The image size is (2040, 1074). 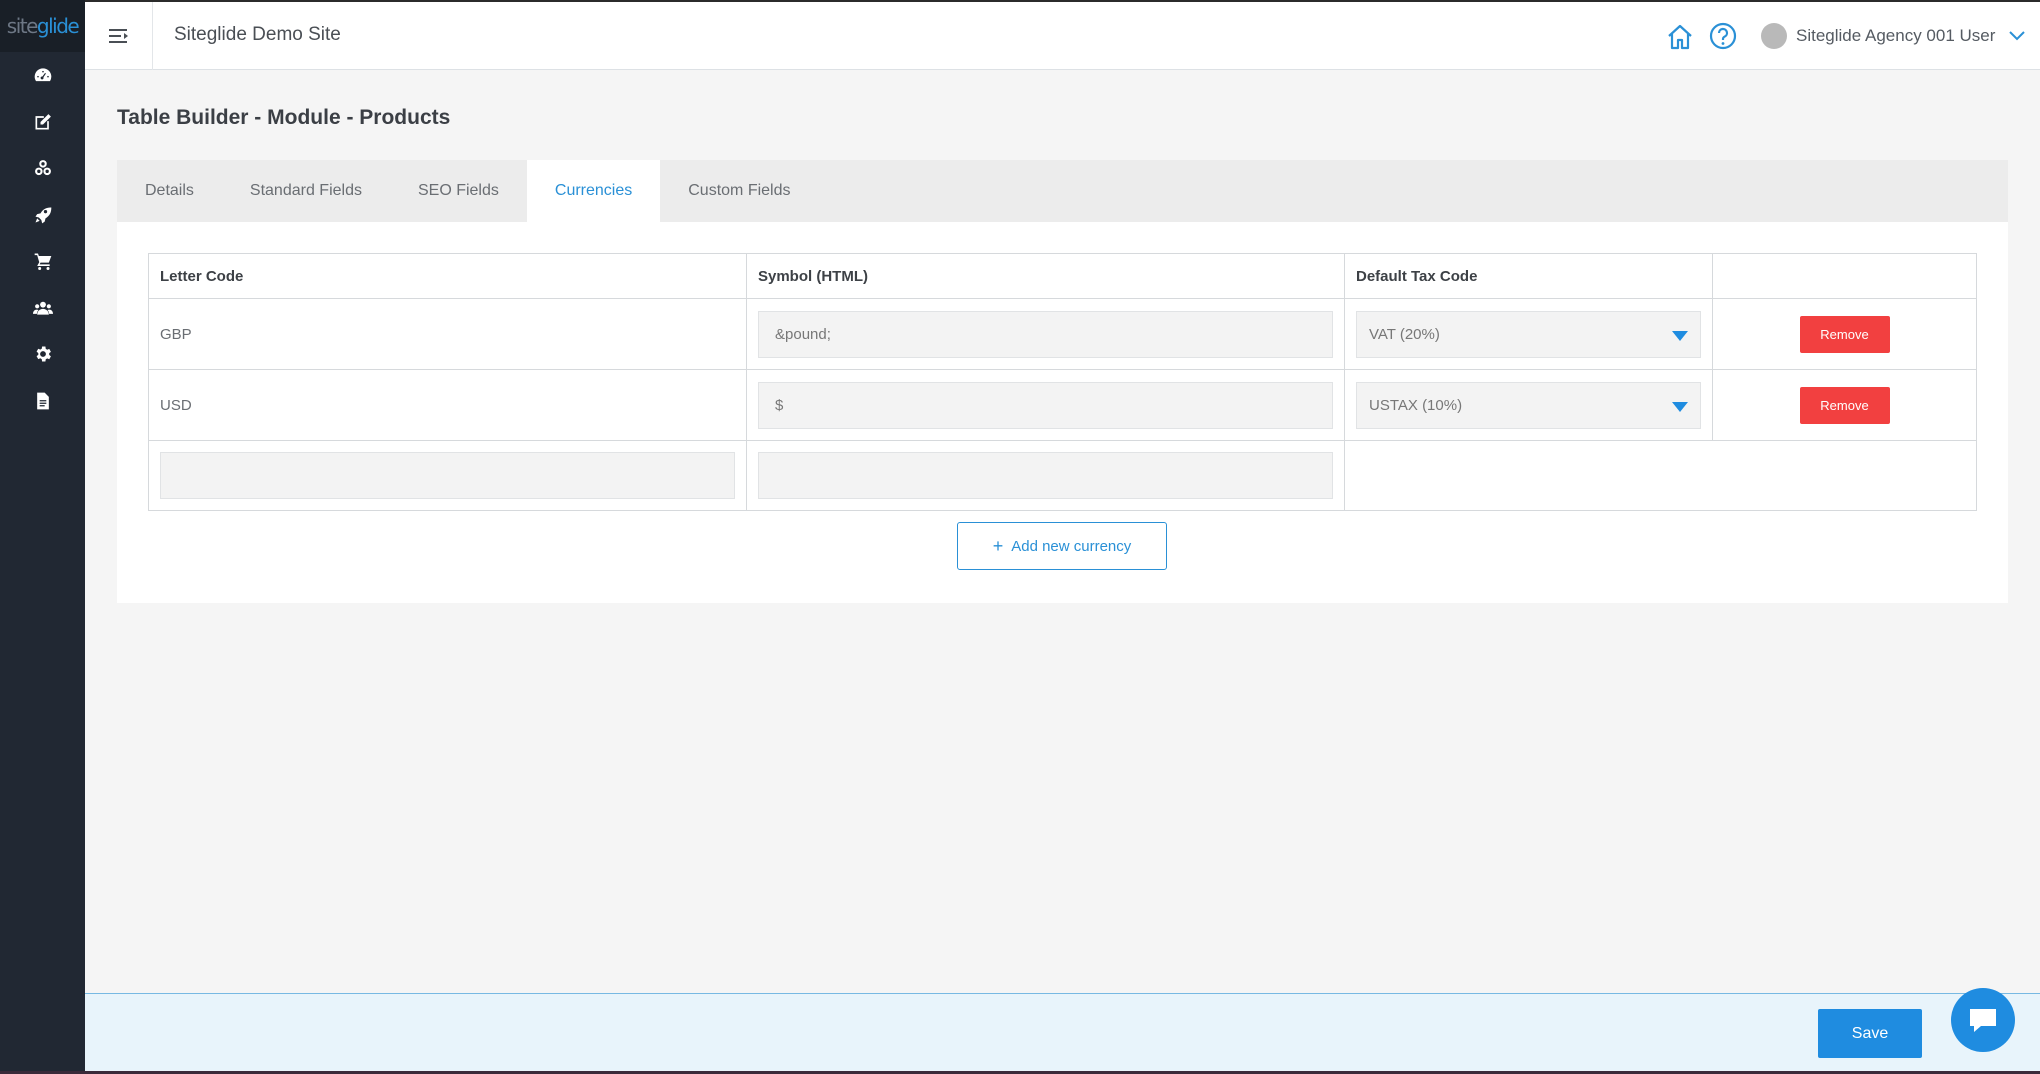 I want to click on tax-code-value: VAT (20%), so click(x=1404, y=334).